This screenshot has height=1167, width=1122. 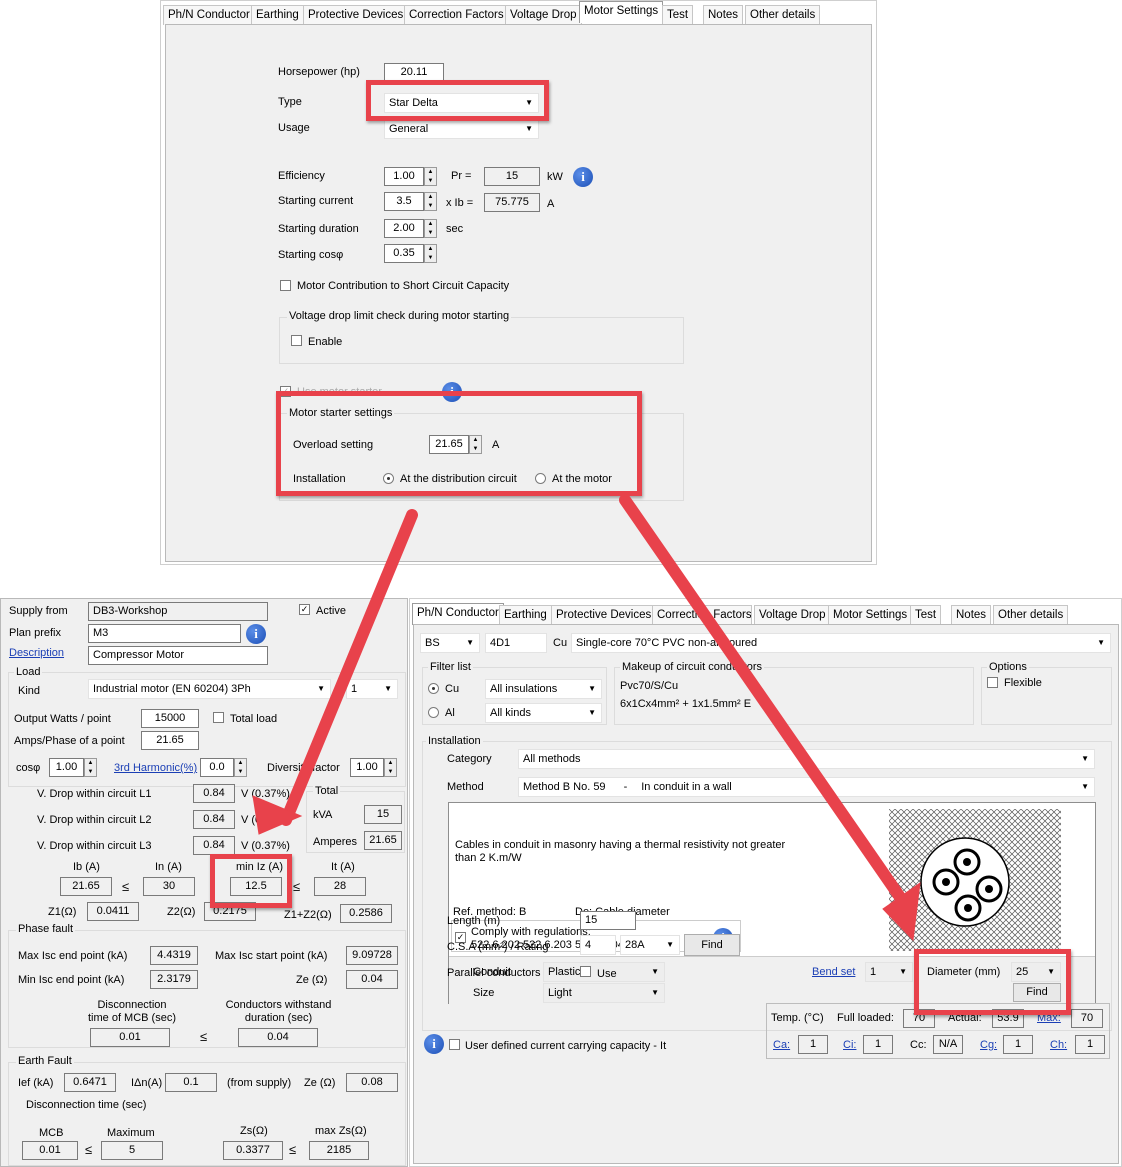 I want to click on description-link: Description, so click(x=36, y=653).